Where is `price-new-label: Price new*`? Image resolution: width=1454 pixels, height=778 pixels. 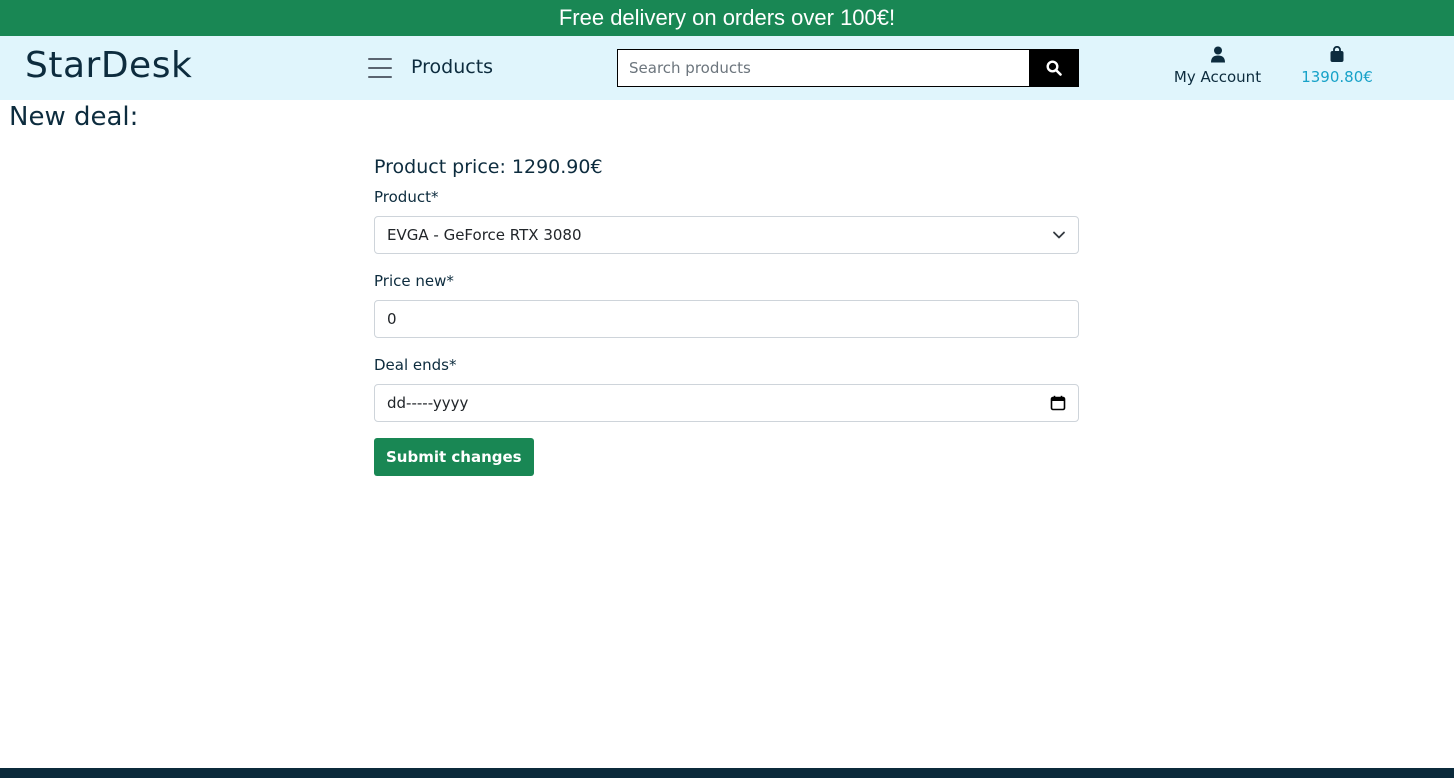 price-new-label: Price new* is located at coordinates (414, 281).